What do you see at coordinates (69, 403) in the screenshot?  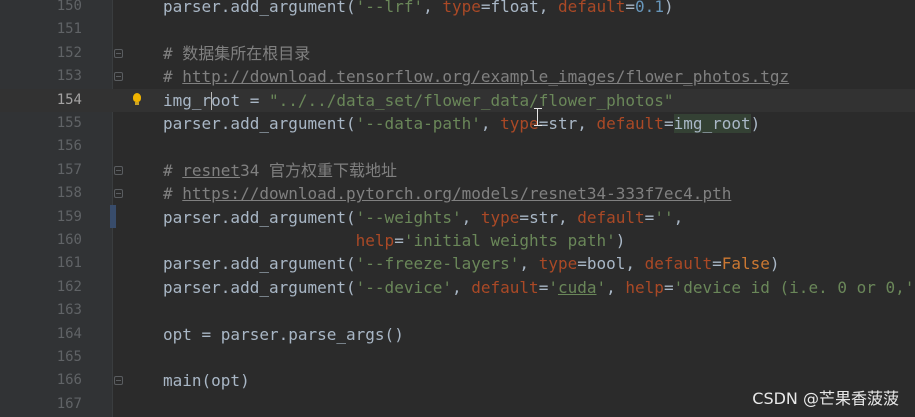 I see `line-number: 167` at bounding box center [69, 403].